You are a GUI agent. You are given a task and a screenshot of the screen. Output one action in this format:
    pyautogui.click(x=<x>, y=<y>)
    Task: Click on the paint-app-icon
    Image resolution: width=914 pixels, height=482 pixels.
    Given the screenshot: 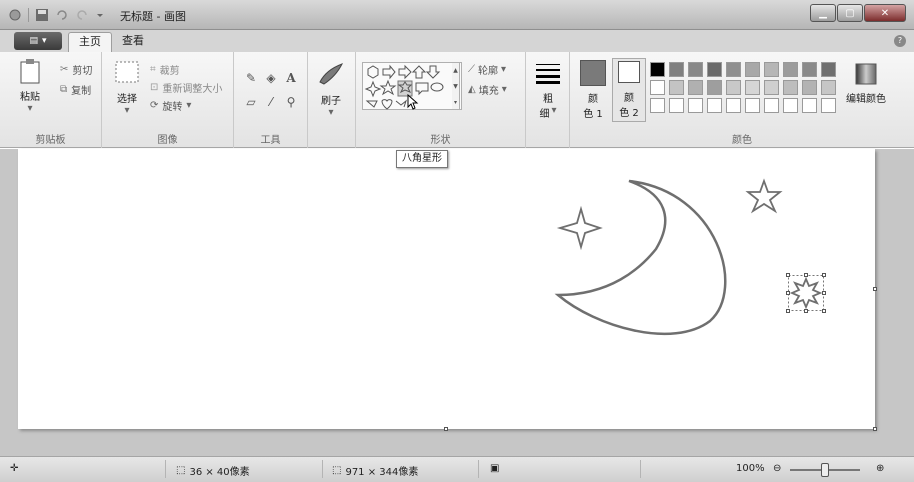 What is the action you would take?
    pyautogui.click(x=15, y=15)
    